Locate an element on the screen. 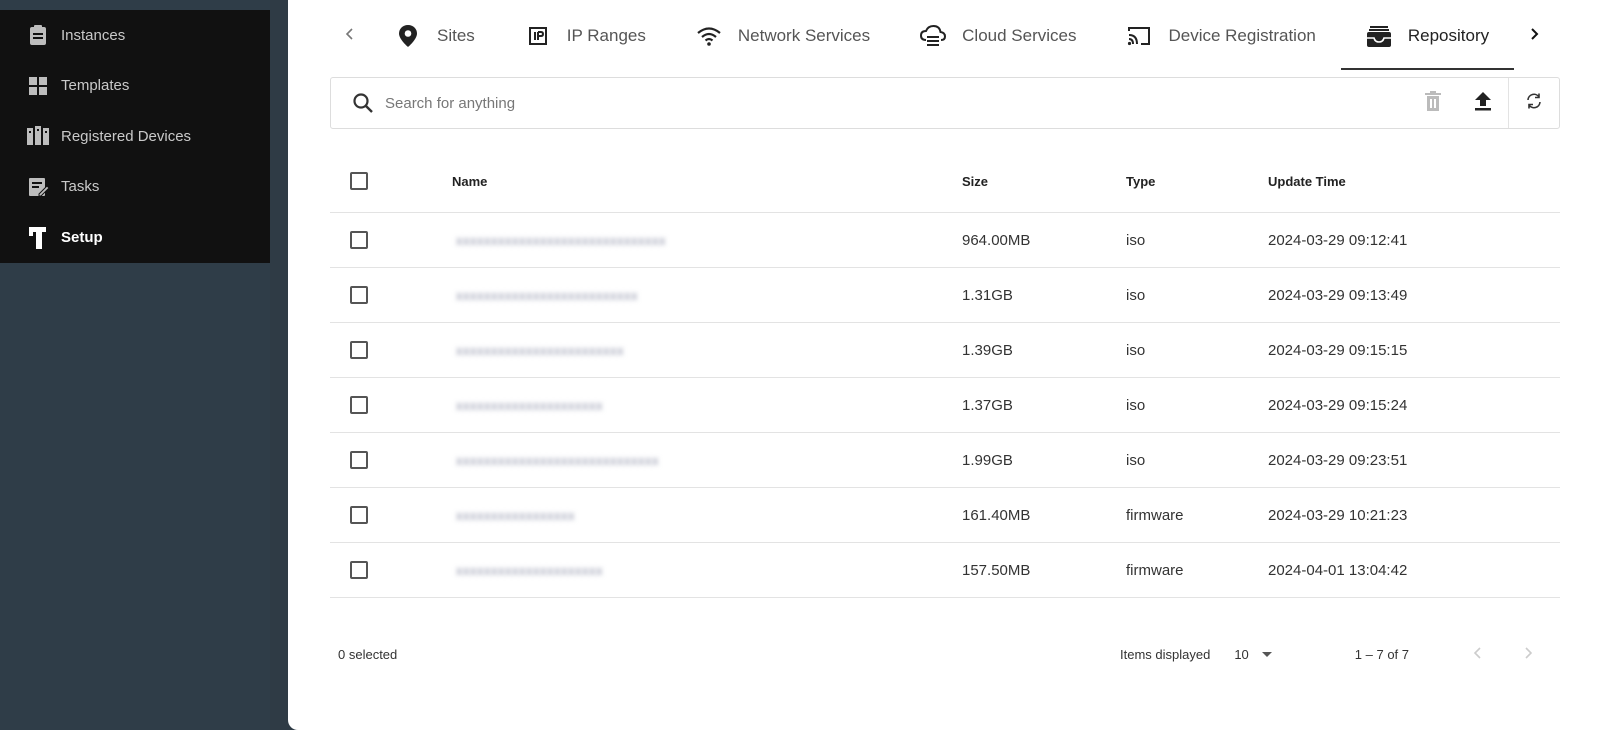 Image resolution: width=1600 pixels, height=730 pixels. update-time: 2024-04-01 13:04:42 is located at coordinates (1338, 570).